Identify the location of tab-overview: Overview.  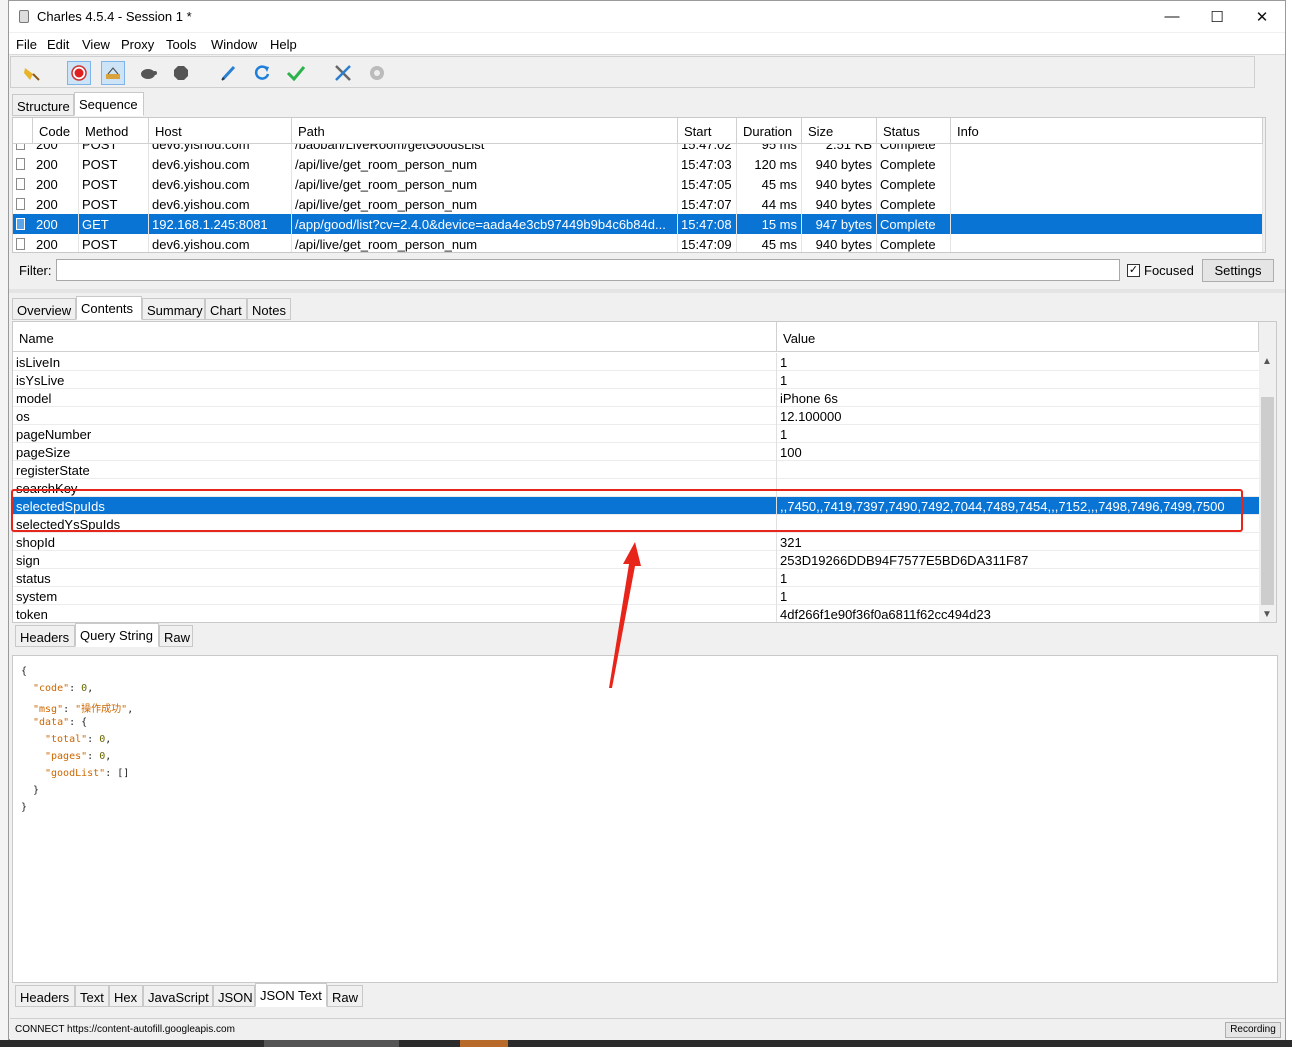
(44, 309).